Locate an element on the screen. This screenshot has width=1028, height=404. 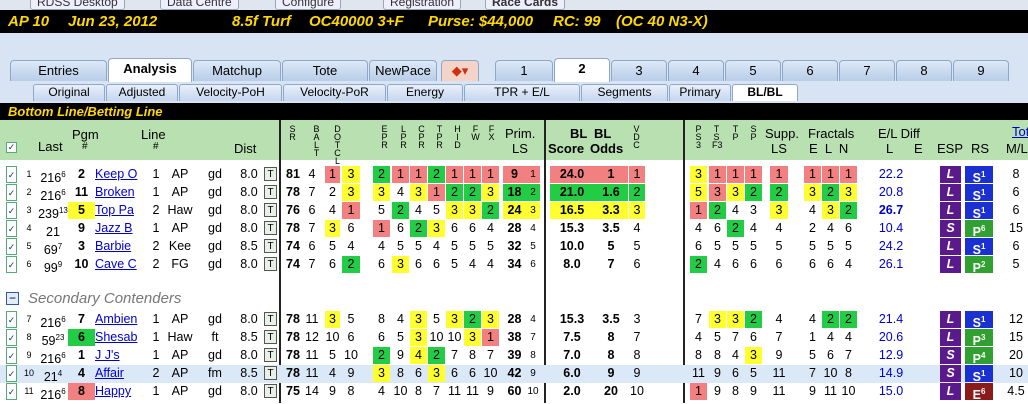
subtab-energy: Energy is located at coordinates (425, 92).